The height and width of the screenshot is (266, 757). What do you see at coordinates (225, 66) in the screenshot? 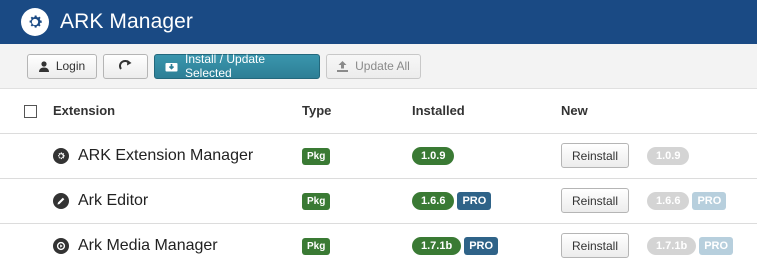
I see `install-label: Install / Update Selected` at bounding box center [225, 66].